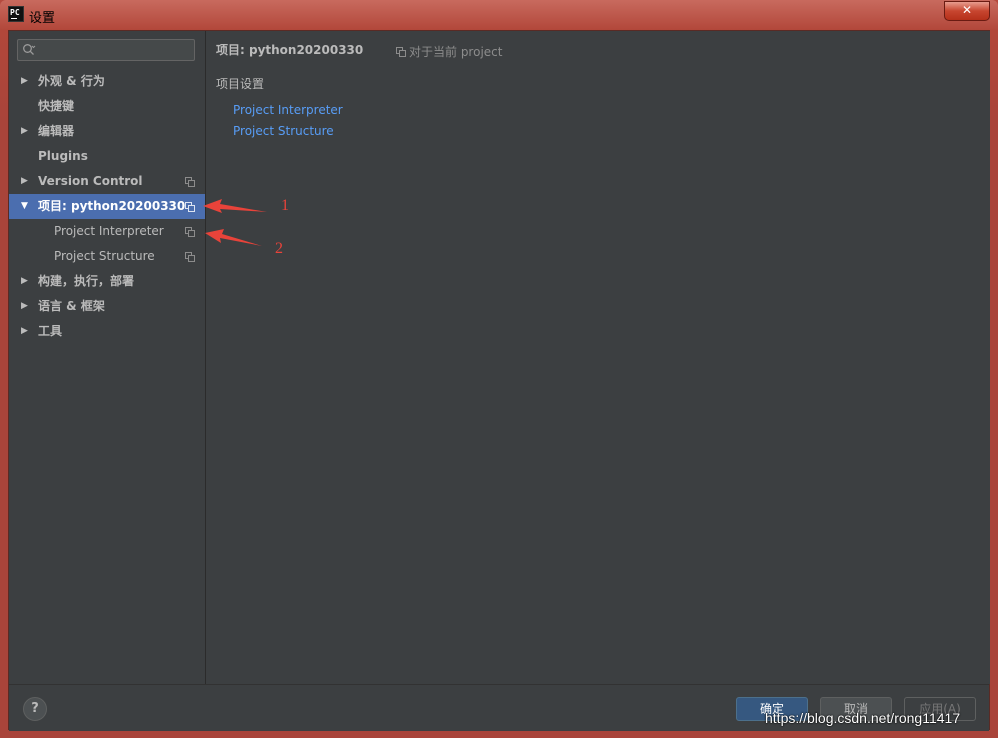 This screenshot has height=738, width=998. Describe the element at coordinates (967, 11) in the screenshot. I see `close-button: ✕` at that location.